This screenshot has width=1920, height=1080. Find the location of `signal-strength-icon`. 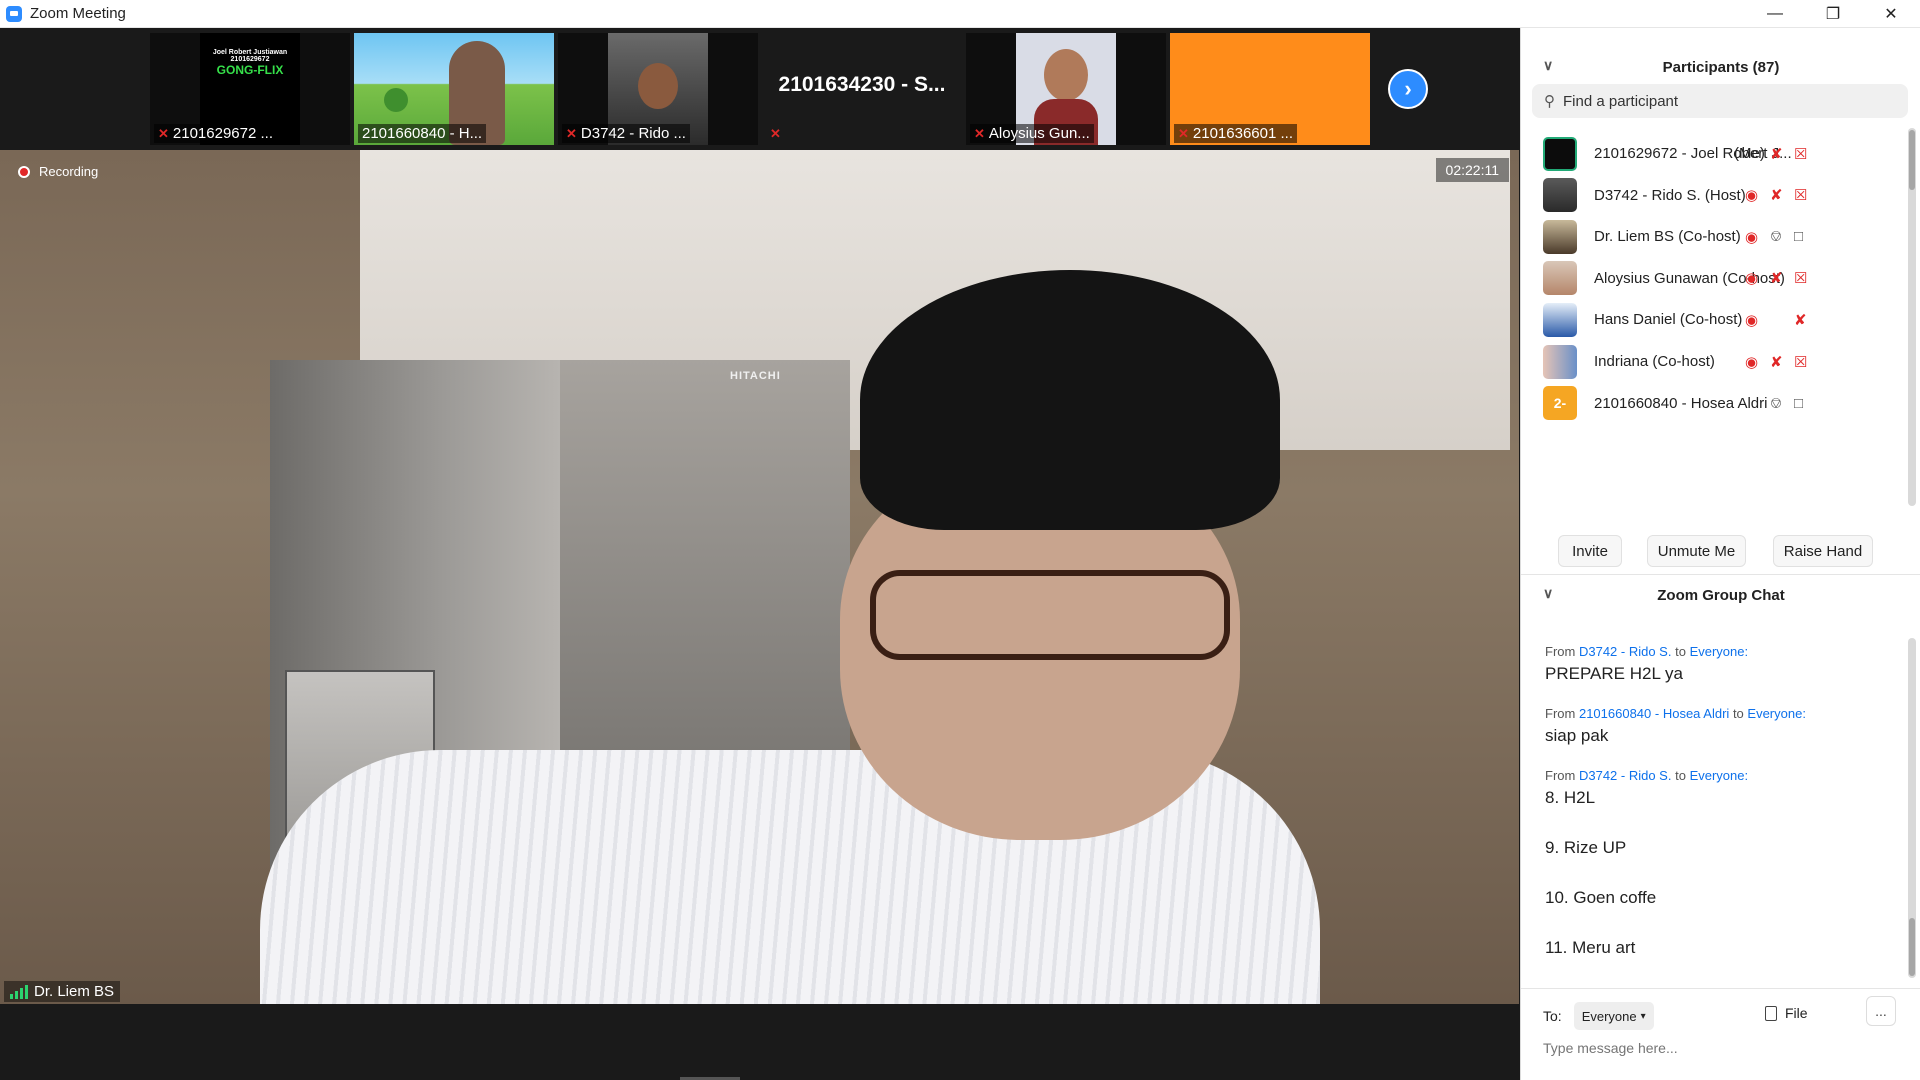

signal-strength-icon is located at coordinates (19, 991).